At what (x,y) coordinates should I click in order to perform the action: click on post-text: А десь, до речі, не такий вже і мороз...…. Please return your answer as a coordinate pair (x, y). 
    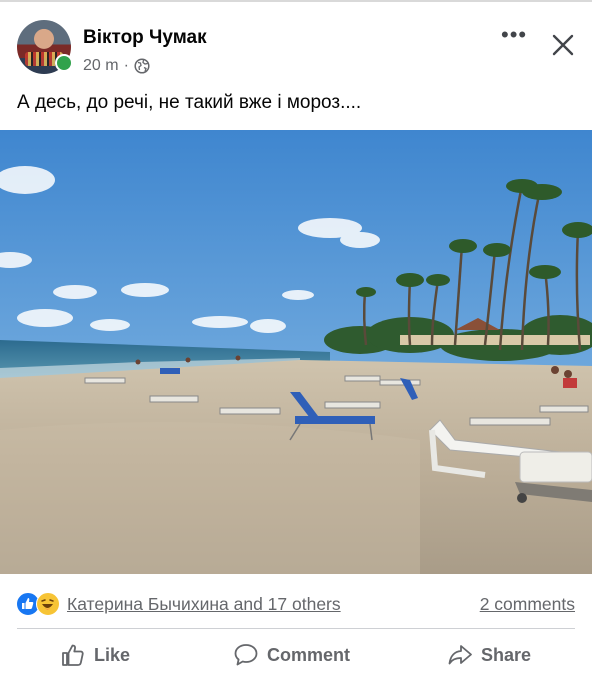
    Looking at the image, I should click on (189, 102).